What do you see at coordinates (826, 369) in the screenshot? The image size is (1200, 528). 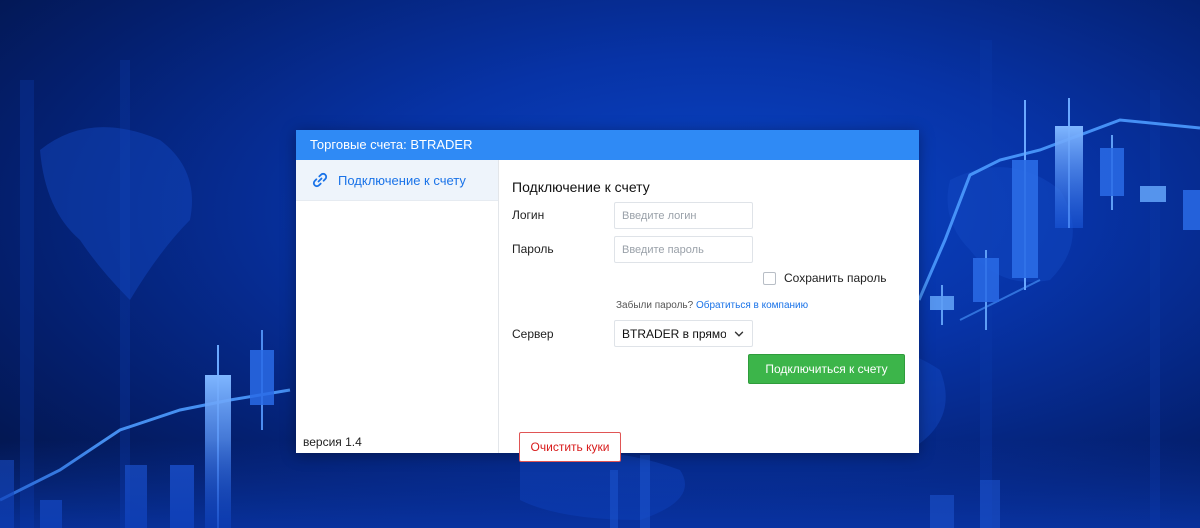 I see `connect-account-button: Подключиться к счету` at bounding box center [826, 369].